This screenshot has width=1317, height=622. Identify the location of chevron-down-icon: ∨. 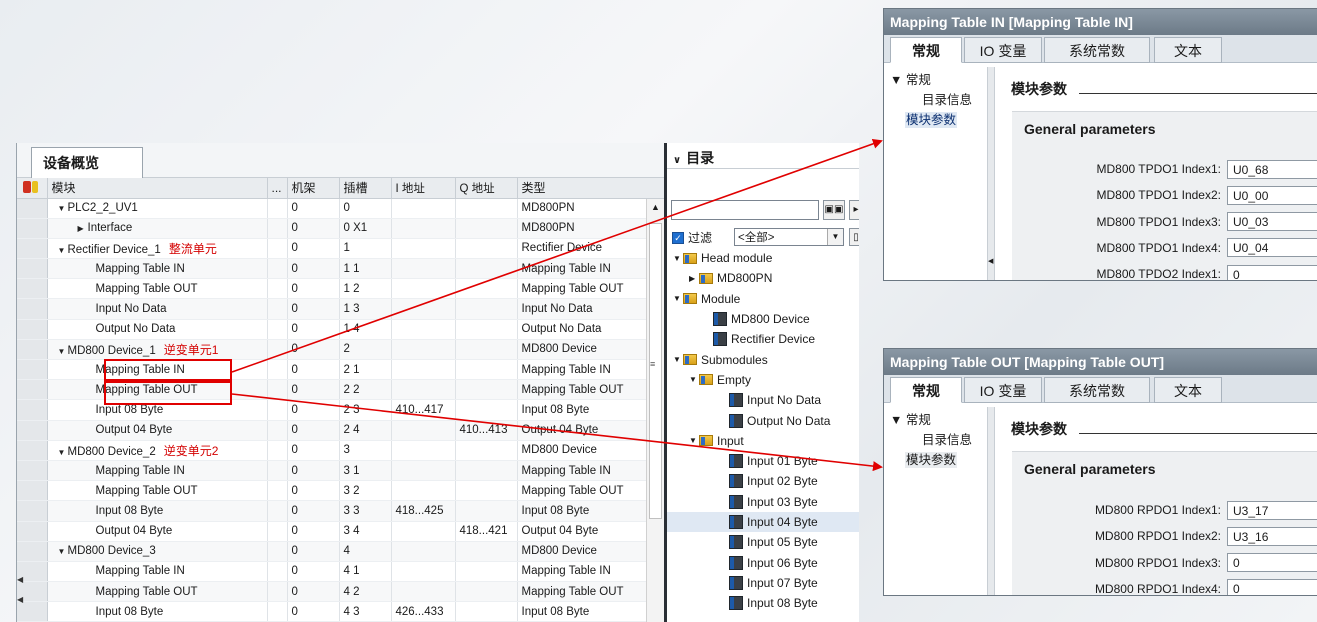
(677, 160).